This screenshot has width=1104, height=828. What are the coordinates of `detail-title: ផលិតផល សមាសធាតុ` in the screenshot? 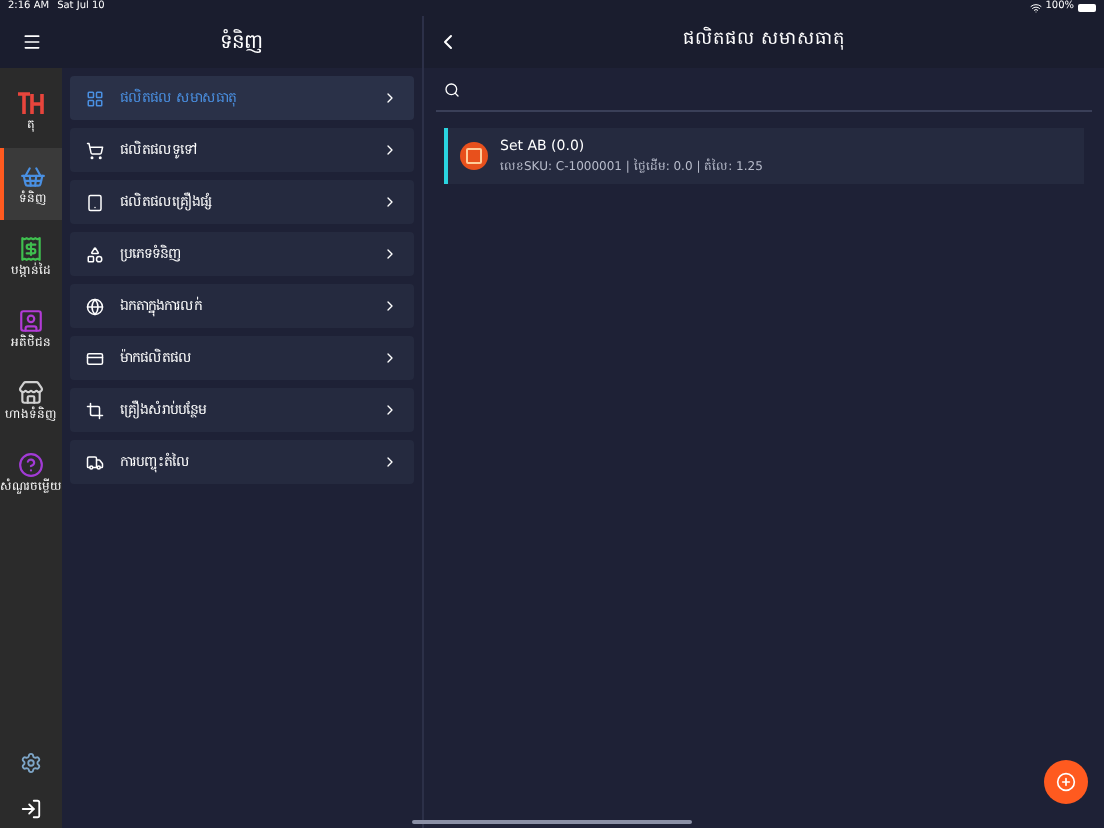 It's located at (764, 41).